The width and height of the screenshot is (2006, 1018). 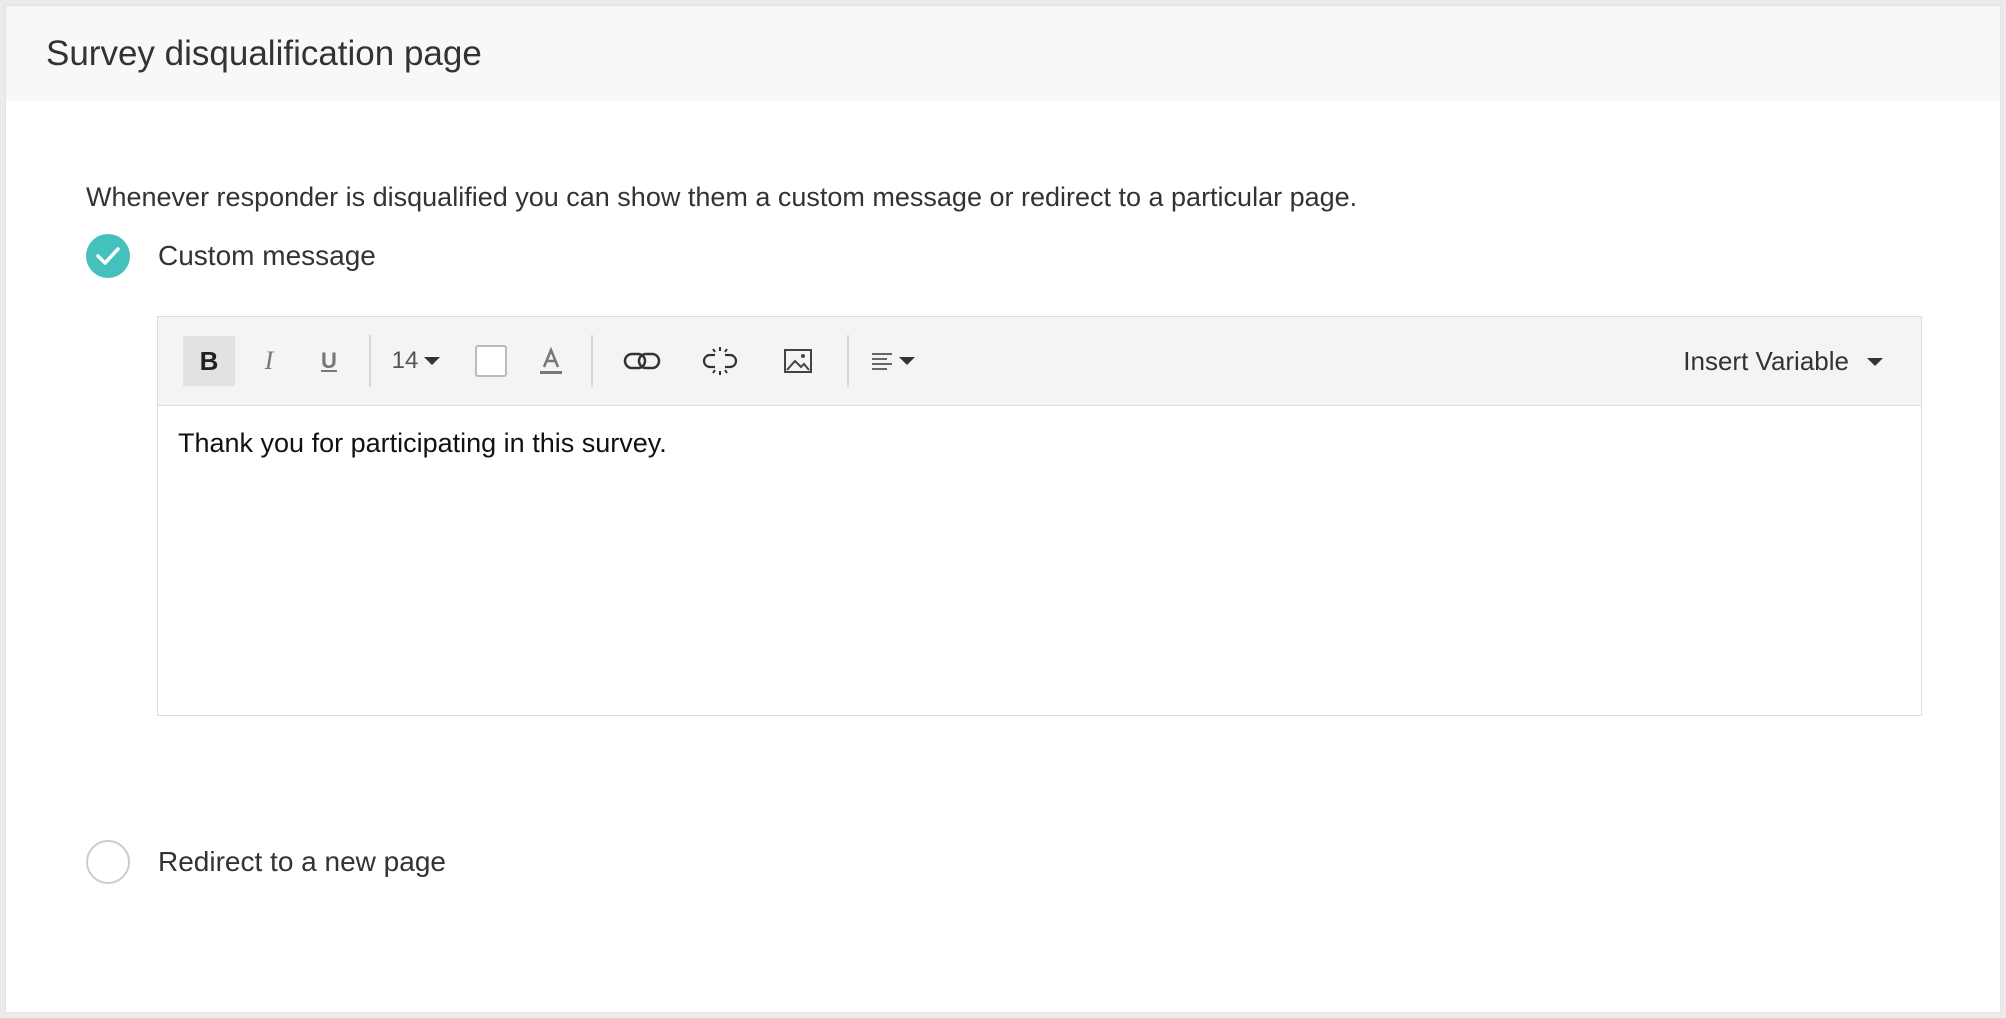 I want to click on text-color-icon, so click(x=551, y=360).